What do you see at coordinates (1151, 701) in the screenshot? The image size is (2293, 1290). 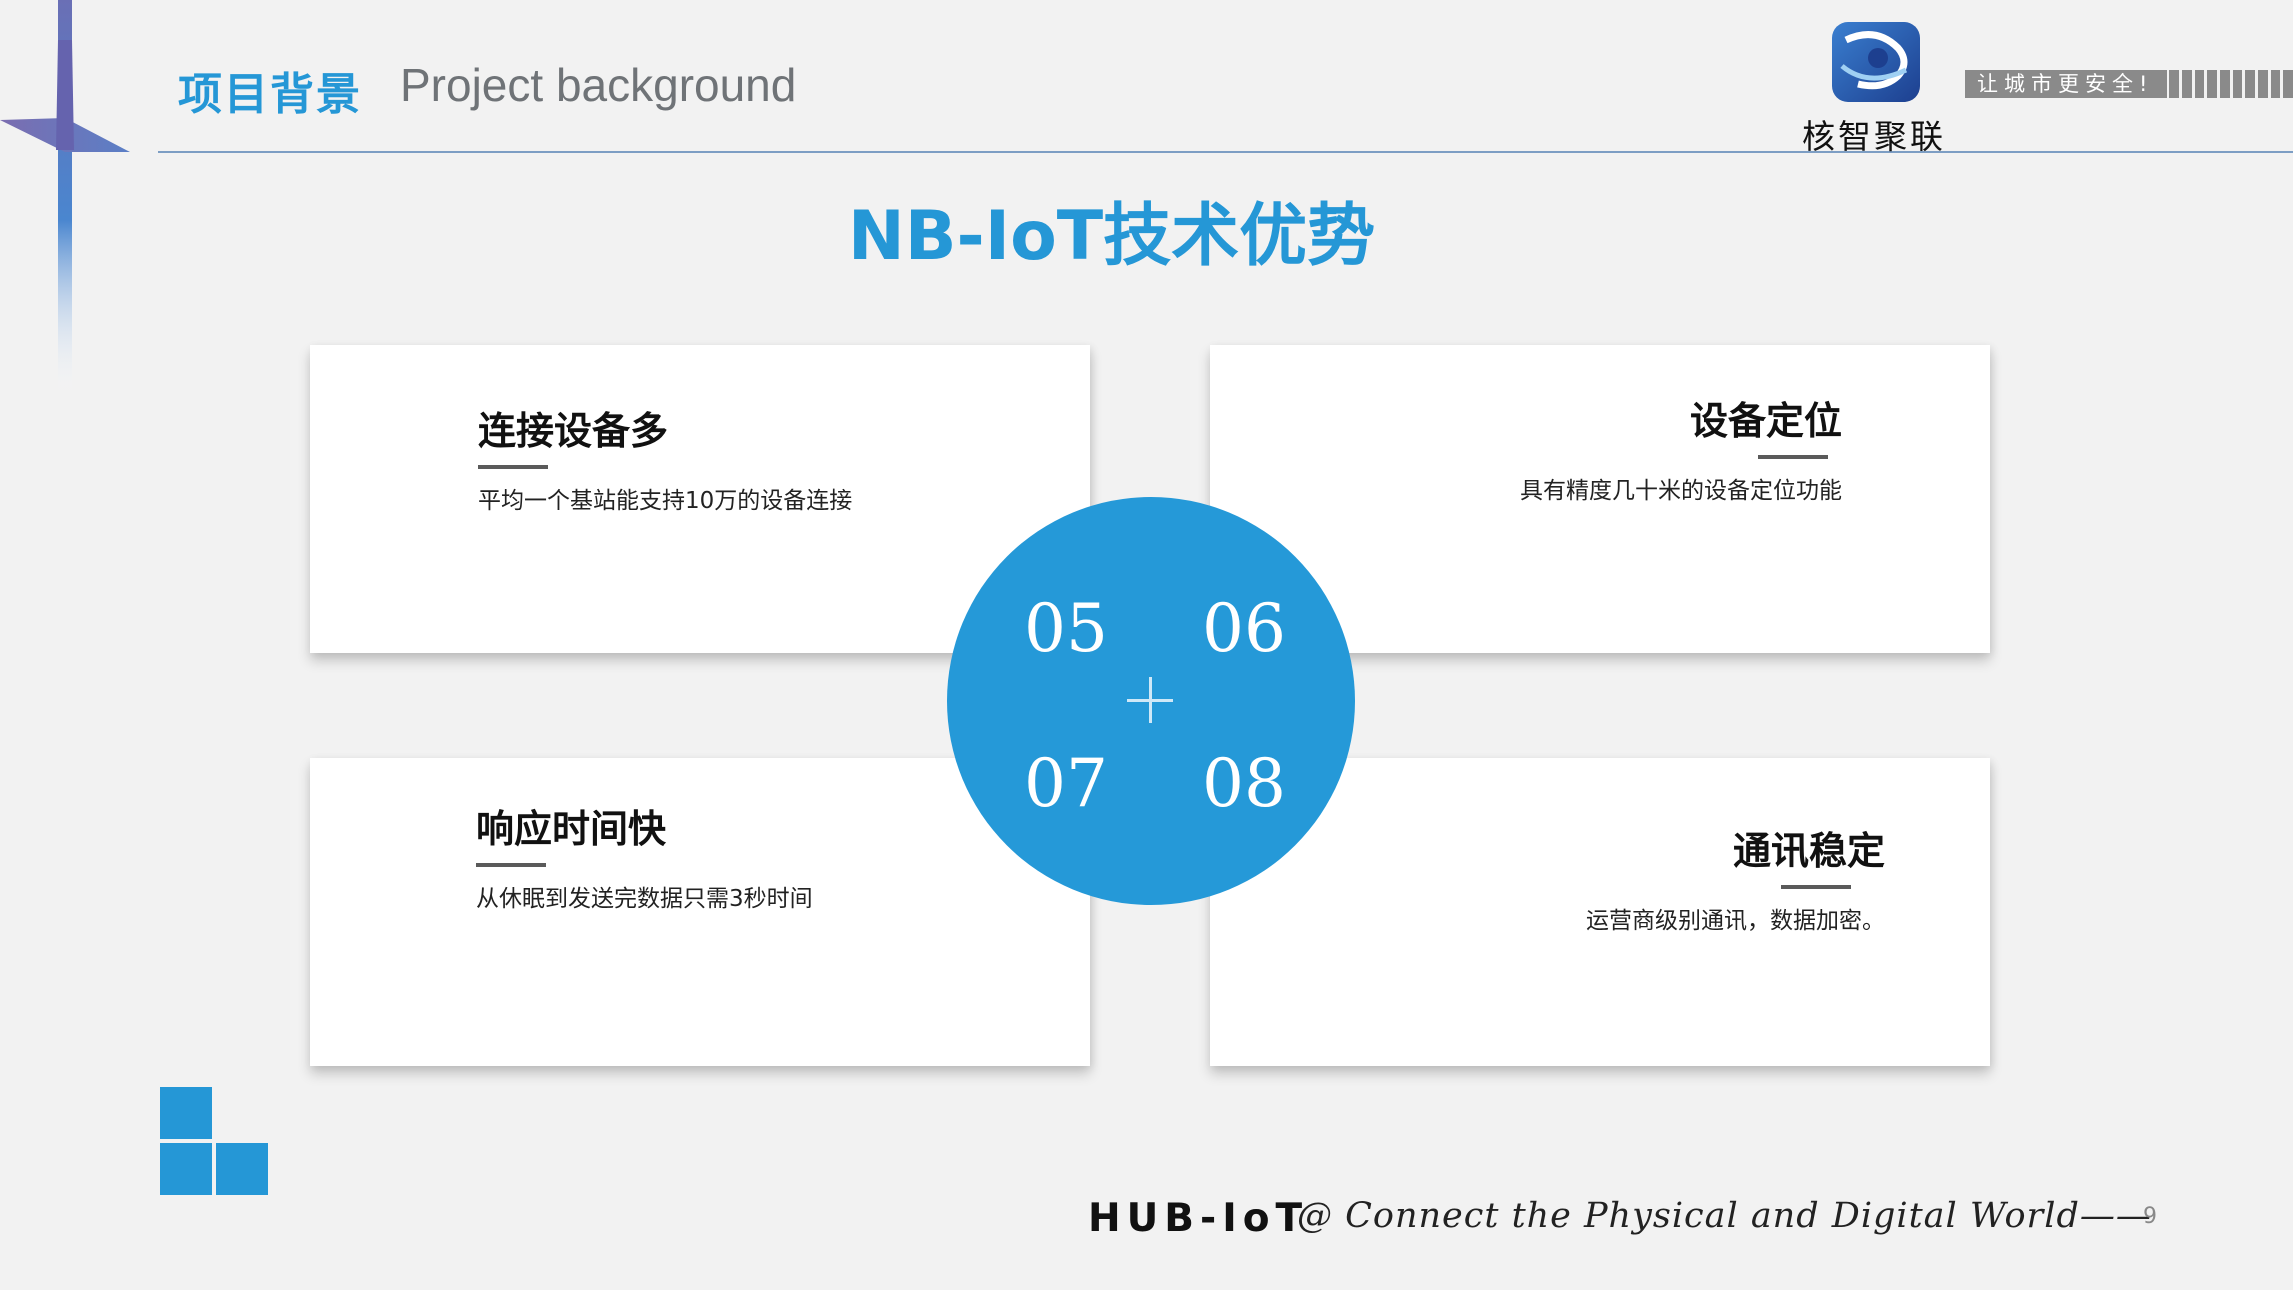 I see `center-number-circle: 05 06 07 08` at bounding box center [1151, 701].